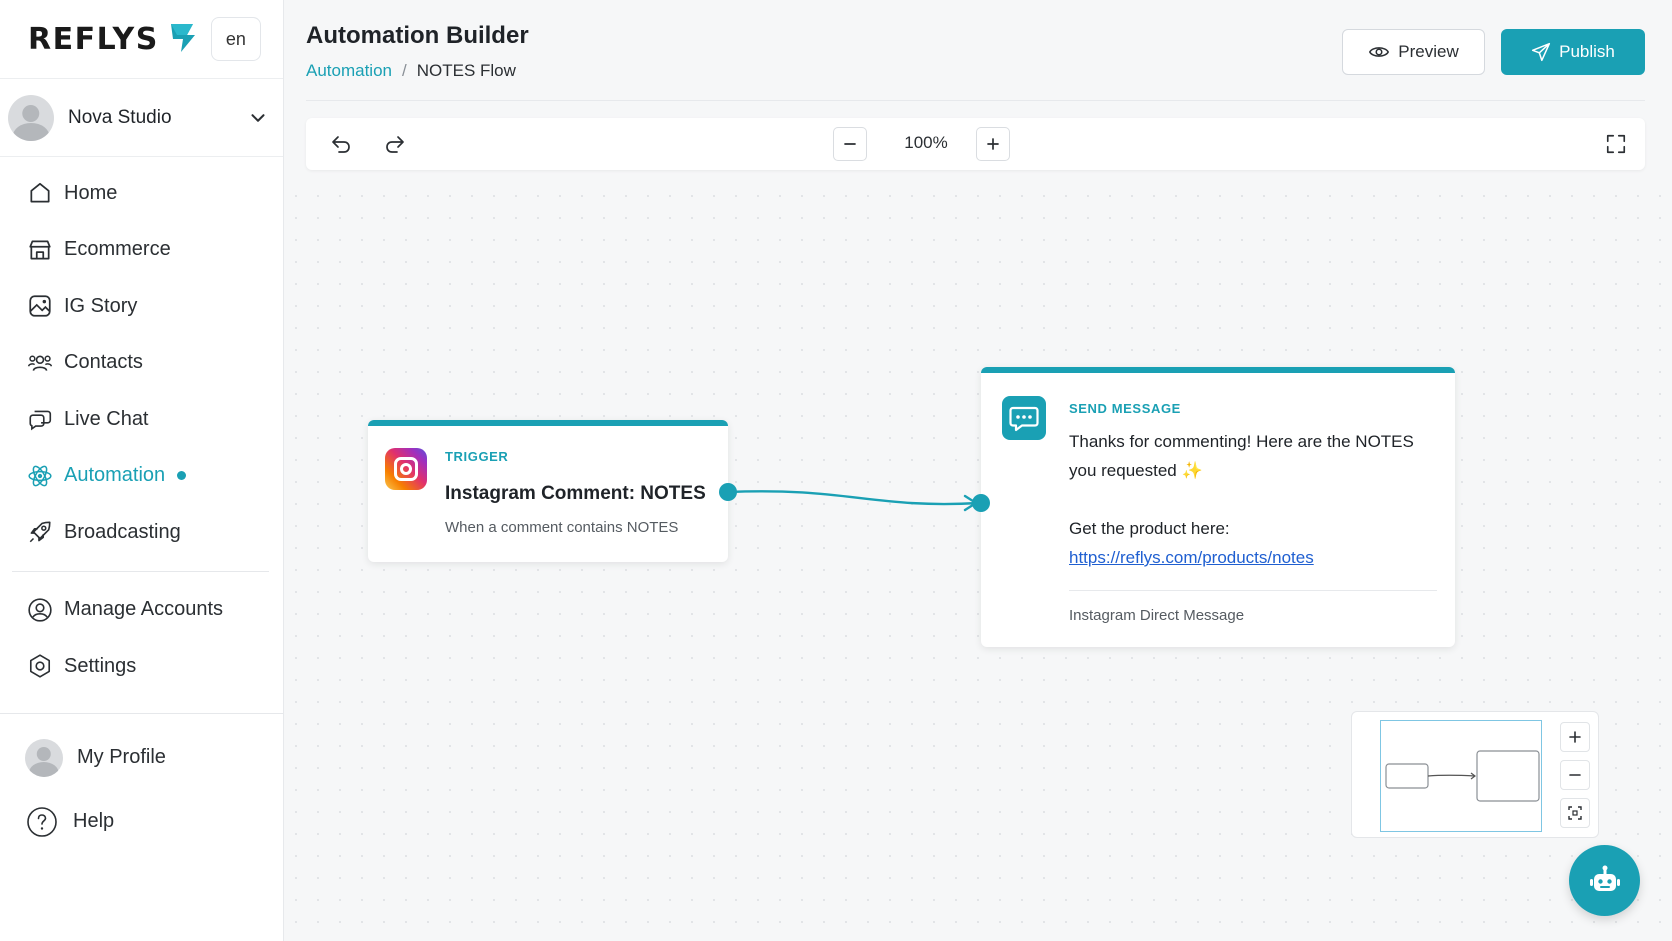  What do you see at coordinates (258, 118) in the screenshot?
I see `chevron-down-icon` at bounding box center [258, 118].